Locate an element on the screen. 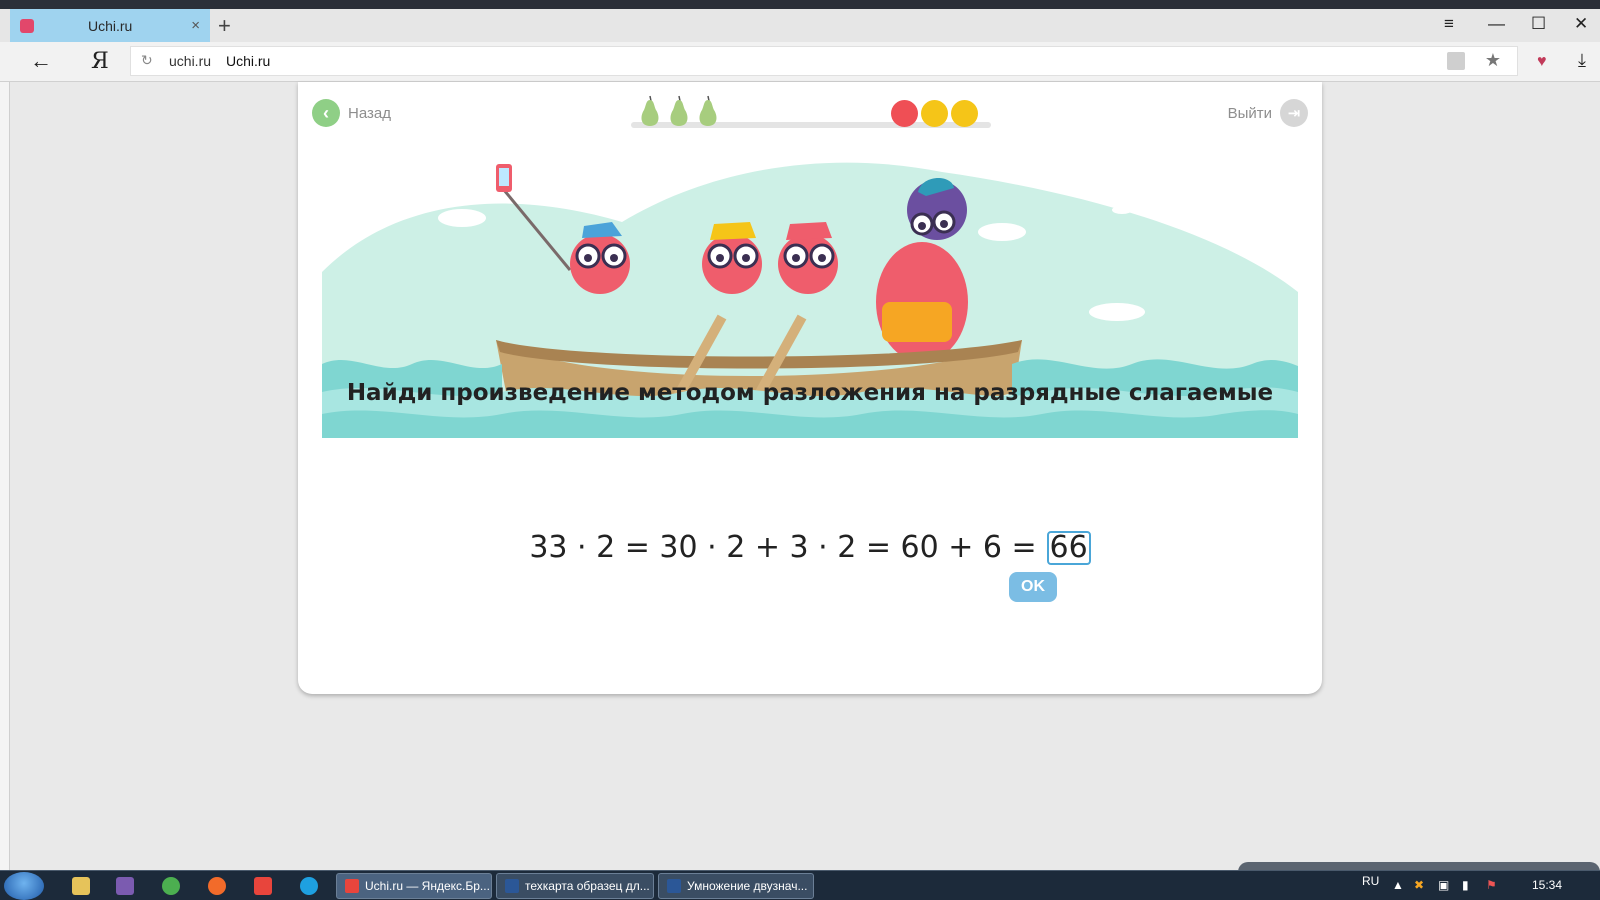 The height and width of the screenshot is (900, 1600). address-field: ↻ uchi.ru Uchi.ru ★ is located at coordinates (824, 61).